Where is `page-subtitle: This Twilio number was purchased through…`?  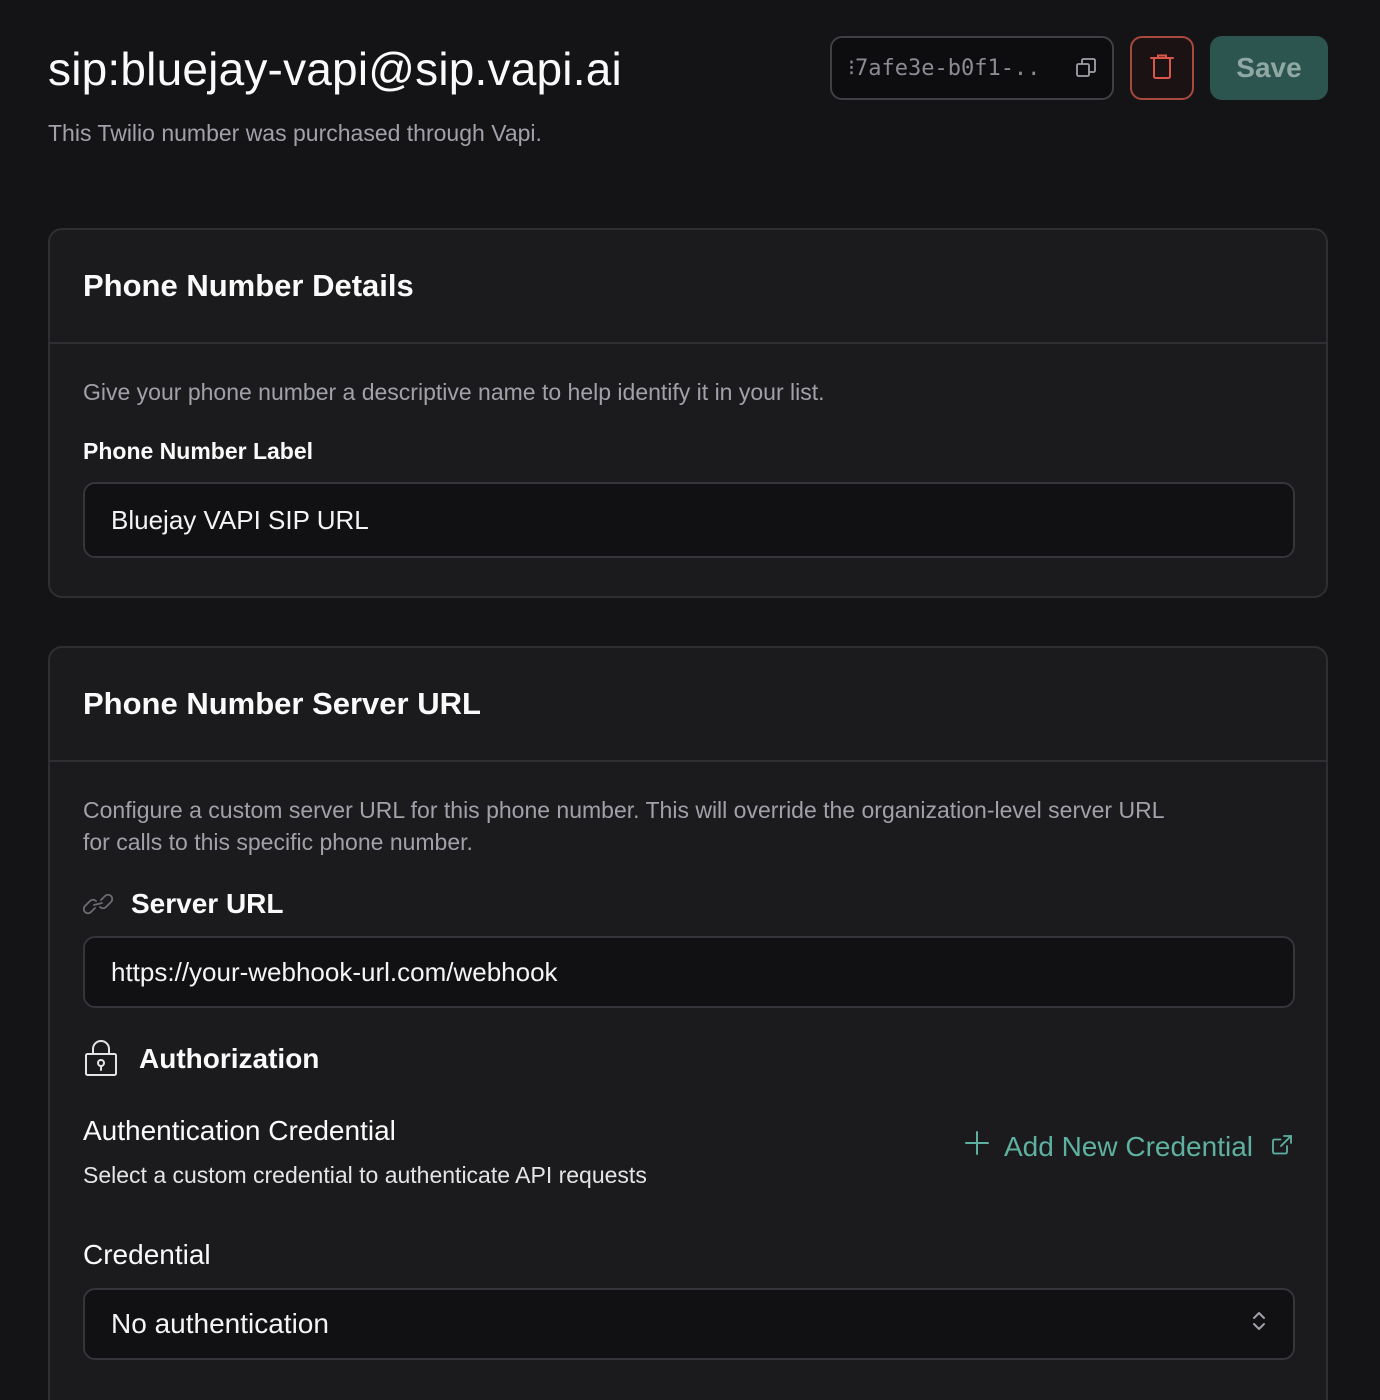
page-subtitle: This Twilio number was purchased through… is located at coordinates (295, 133).